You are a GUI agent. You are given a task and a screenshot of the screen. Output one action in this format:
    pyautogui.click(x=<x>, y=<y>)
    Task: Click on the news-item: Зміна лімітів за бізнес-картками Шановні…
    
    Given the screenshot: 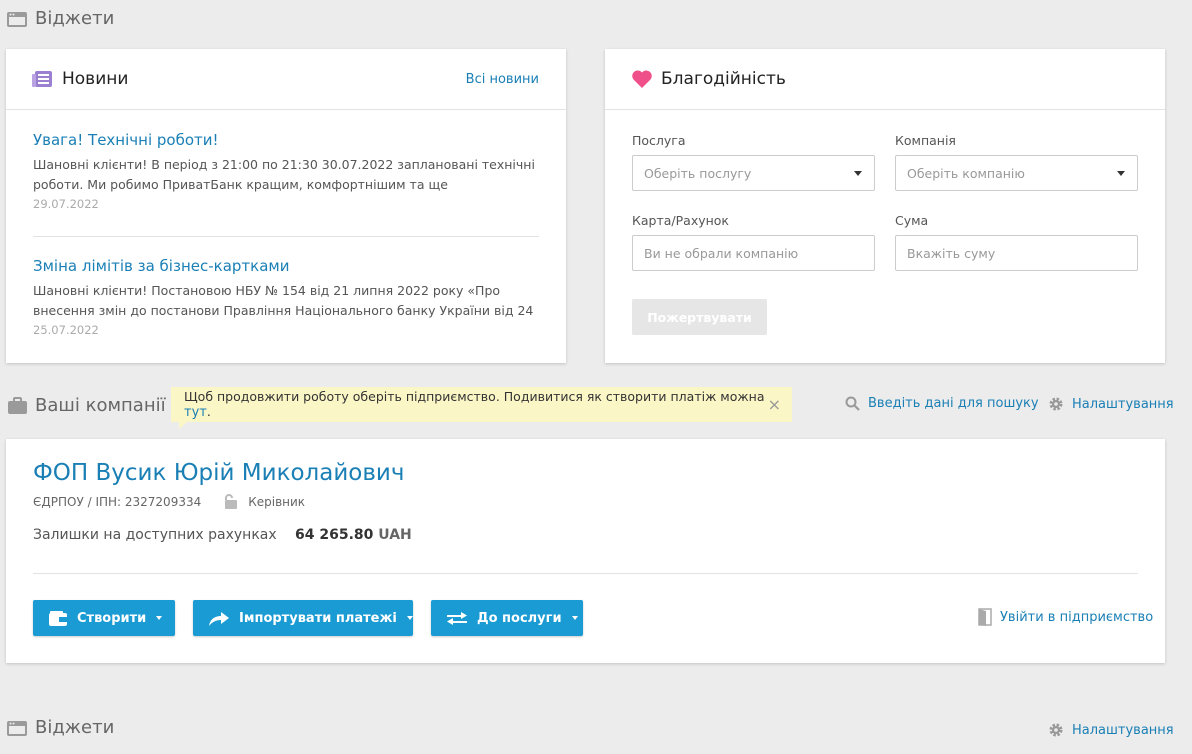 What is the action you would take?
    pyautogui.click(x=286, y=297)
    